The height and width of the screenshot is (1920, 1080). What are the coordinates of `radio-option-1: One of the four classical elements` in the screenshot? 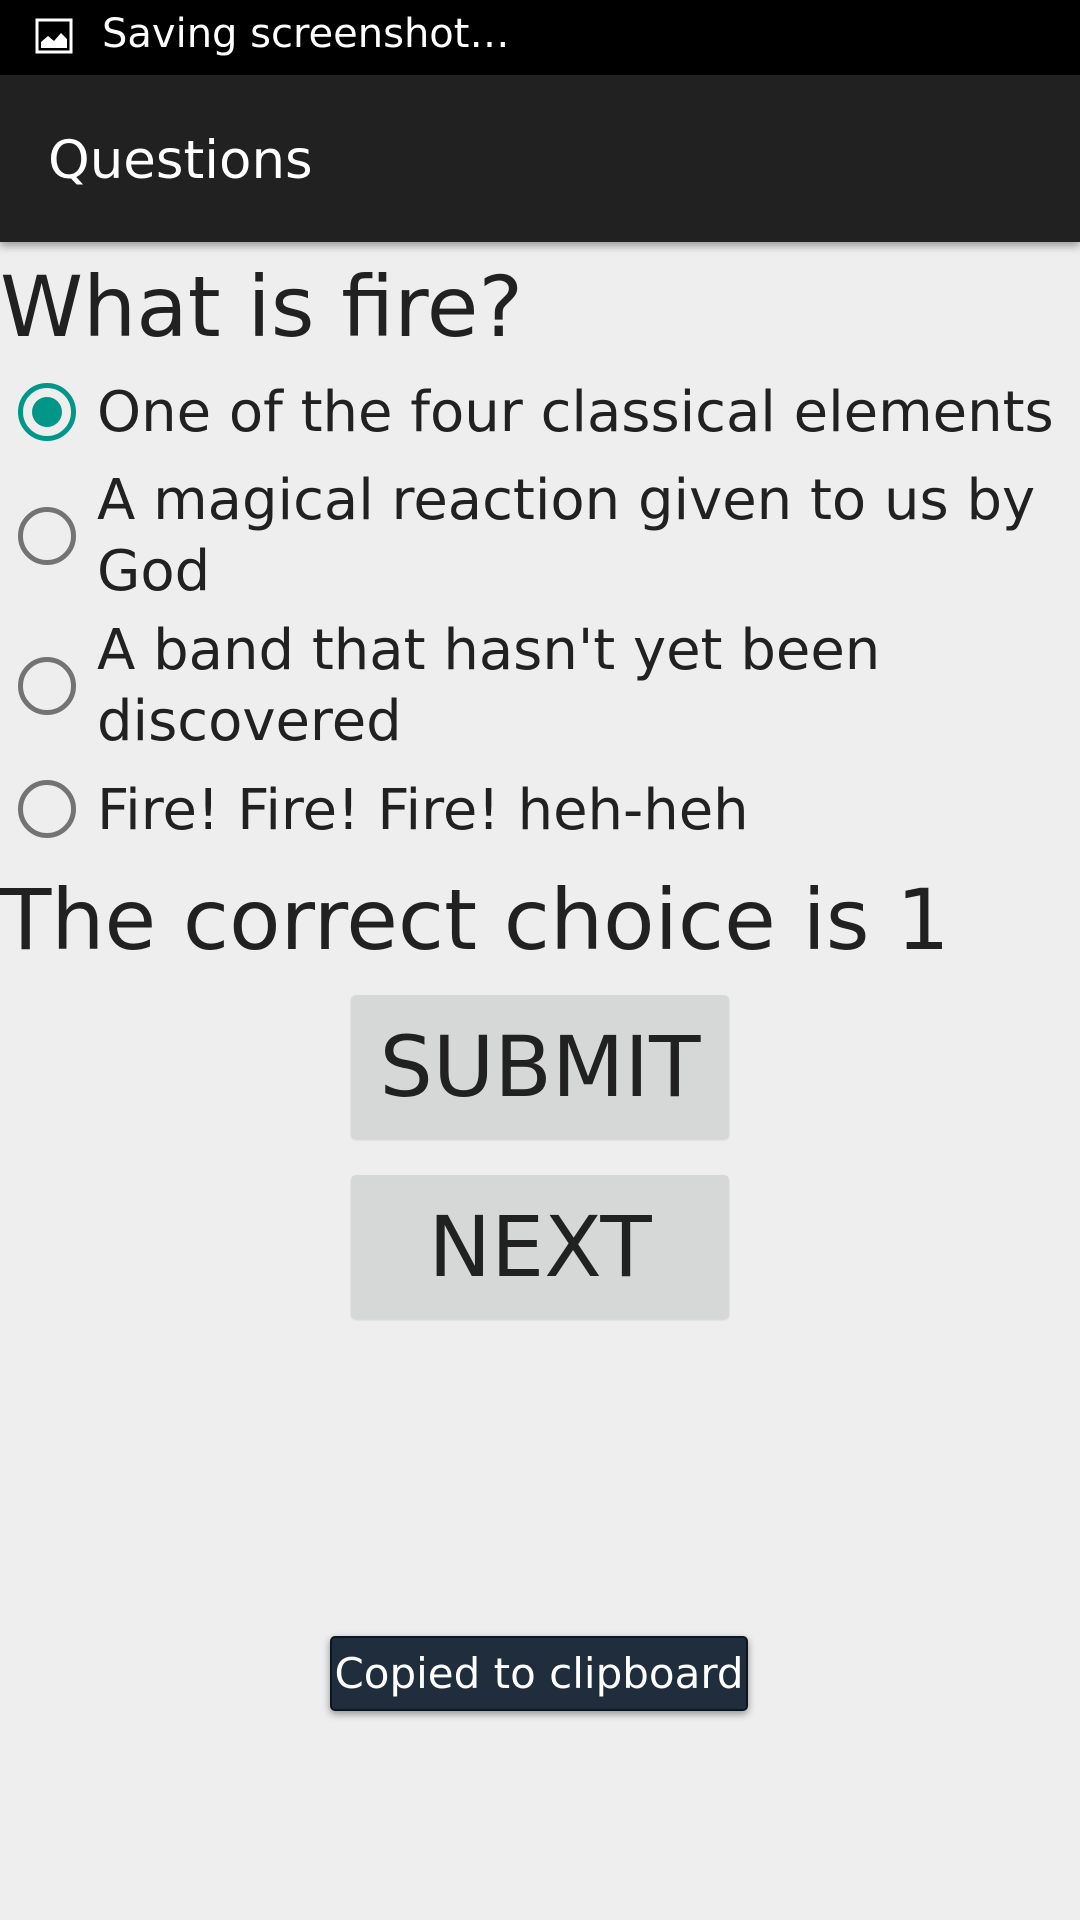 It's located at (540, 412).